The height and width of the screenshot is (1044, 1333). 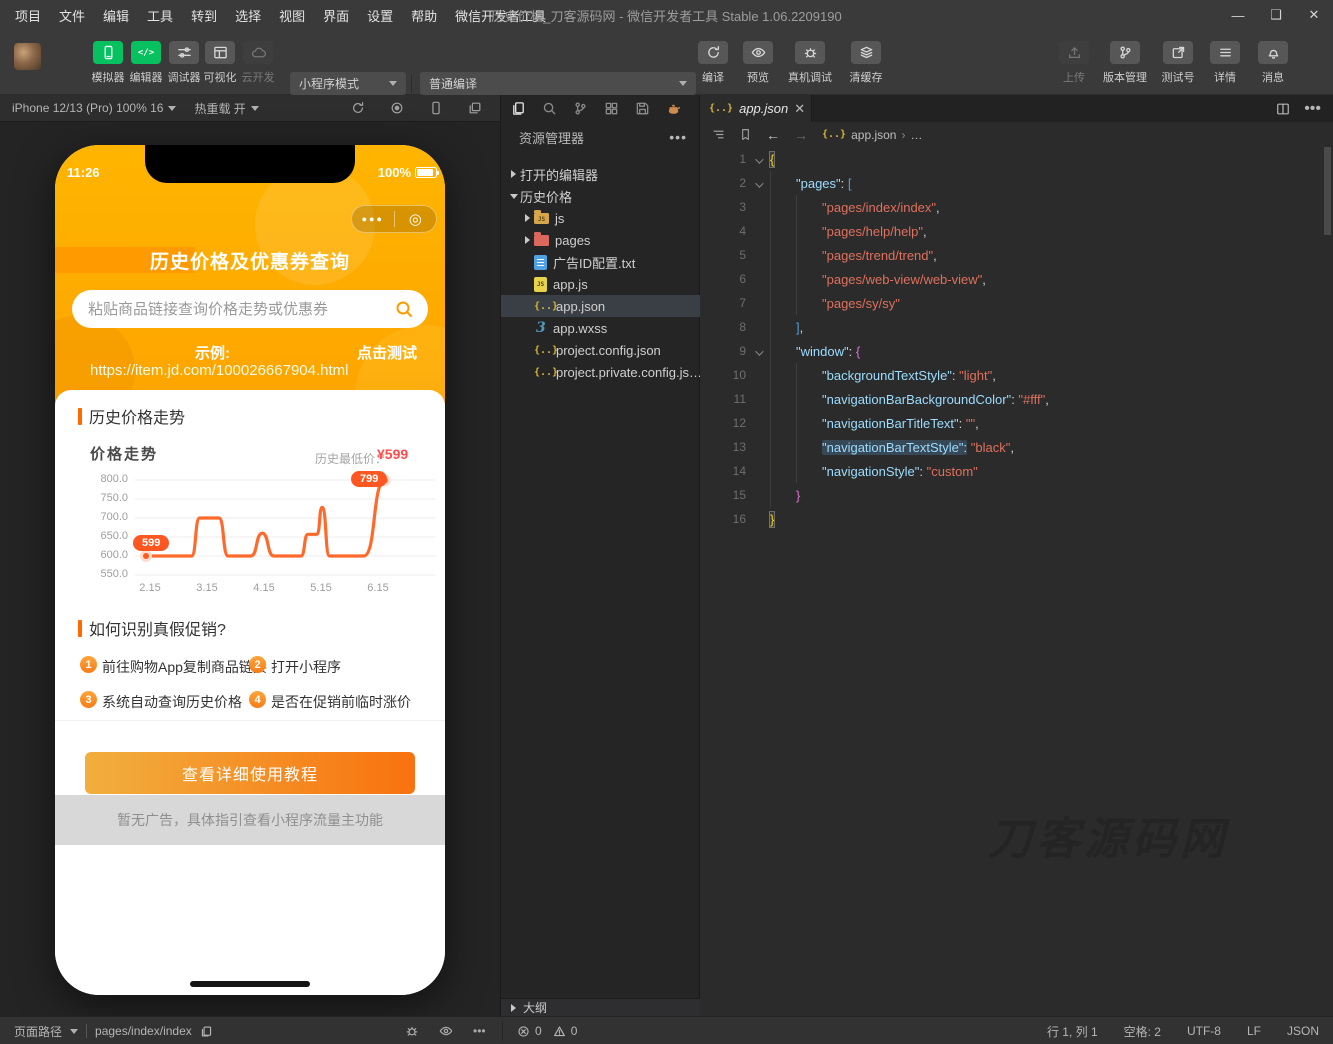 I want to click on tree-item-project.config.json: project.config.json, so click(x=601, y=350).